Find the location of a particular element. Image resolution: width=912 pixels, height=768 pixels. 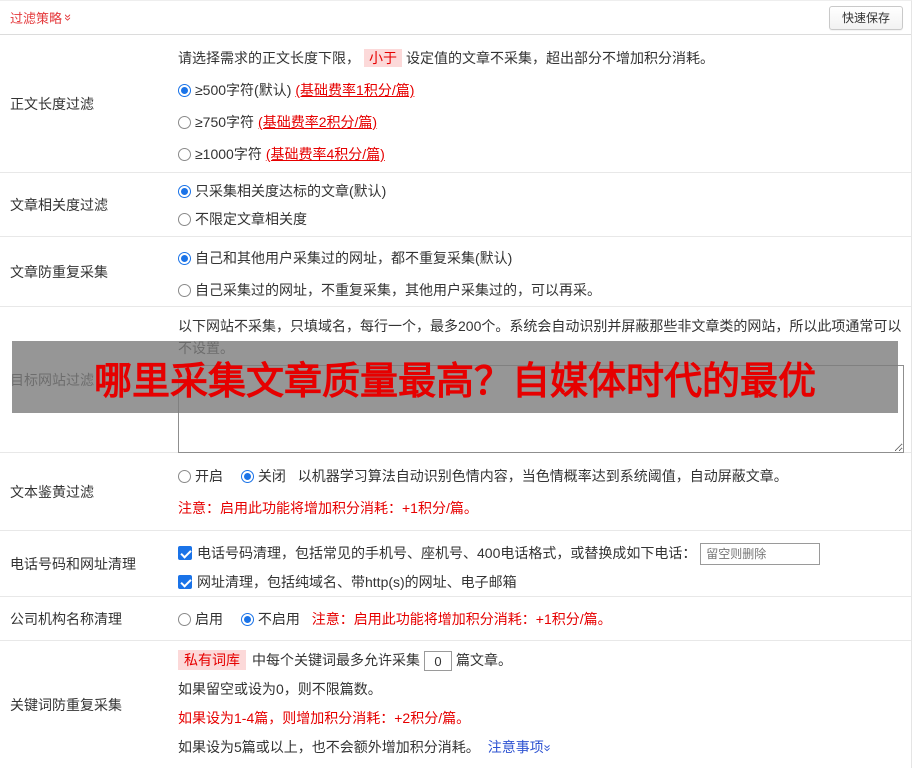

row-label-porn-filter: 文本鉴黄过滤 is located at coordinates (52, 491).